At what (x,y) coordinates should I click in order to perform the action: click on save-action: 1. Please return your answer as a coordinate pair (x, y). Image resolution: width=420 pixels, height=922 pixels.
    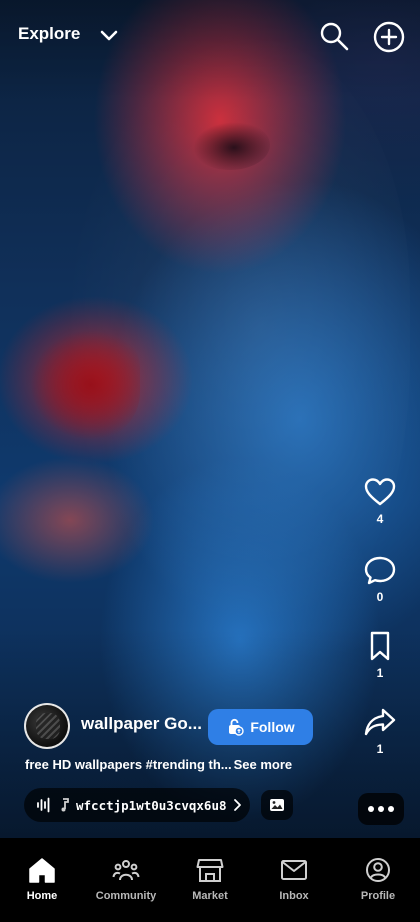
    Looking at the image, I should click on (380, 655).